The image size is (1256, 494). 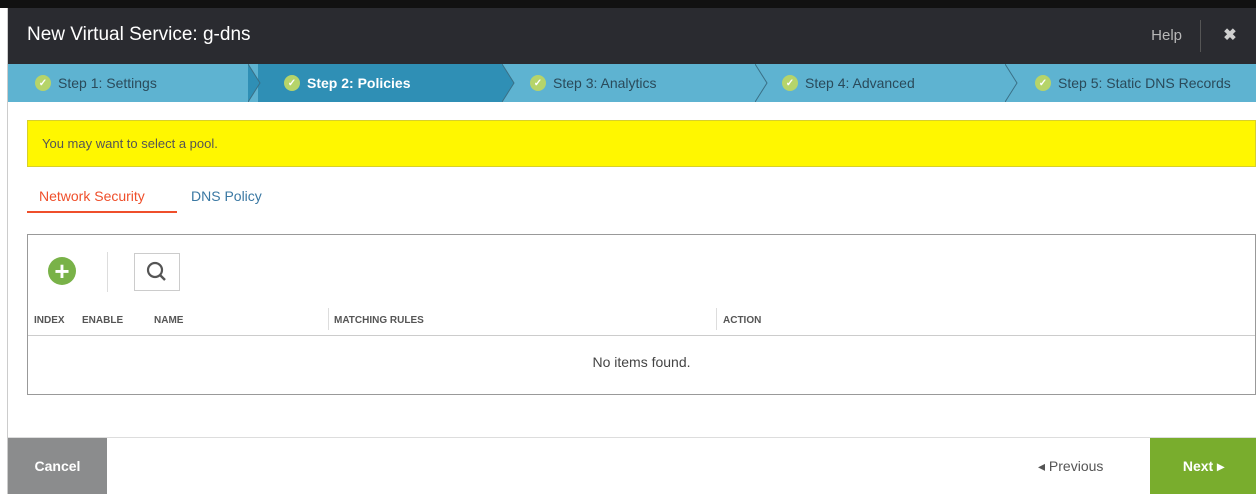 I want to click on step-policies: ✓ Step 2: Policies, so click(x=347, y=83).